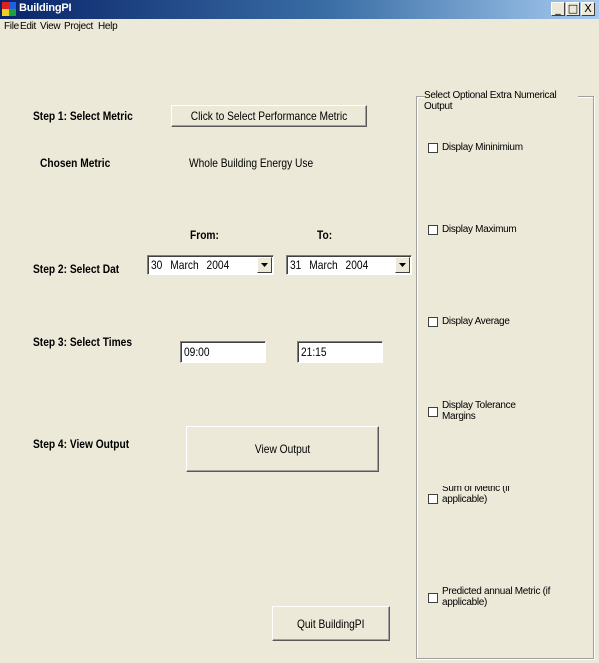 The image size is (599, 663). I want to click on chosen-metric-label: Chosen Metric, so click(75, 163).